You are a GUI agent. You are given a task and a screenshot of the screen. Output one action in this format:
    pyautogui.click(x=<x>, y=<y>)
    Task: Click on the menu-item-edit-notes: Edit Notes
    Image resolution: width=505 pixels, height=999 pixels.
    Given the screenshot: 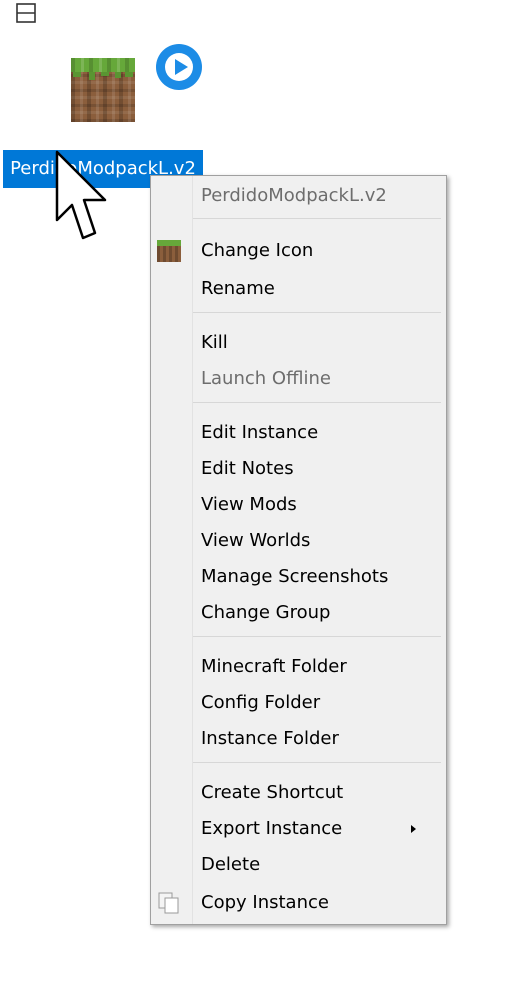 What is the action you would take?
    pyautogui.click(x=298, y=469)
    